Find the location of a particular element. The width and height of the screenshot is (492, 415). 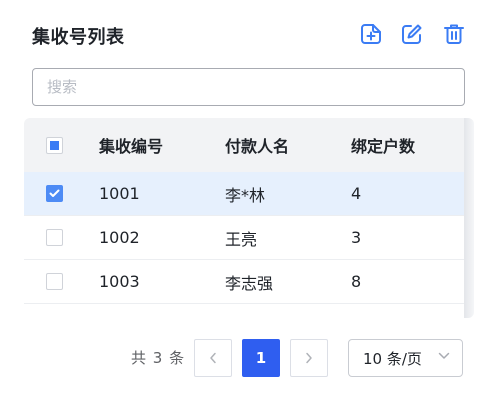

table-scrollbar is located at coordinates (469, 218).